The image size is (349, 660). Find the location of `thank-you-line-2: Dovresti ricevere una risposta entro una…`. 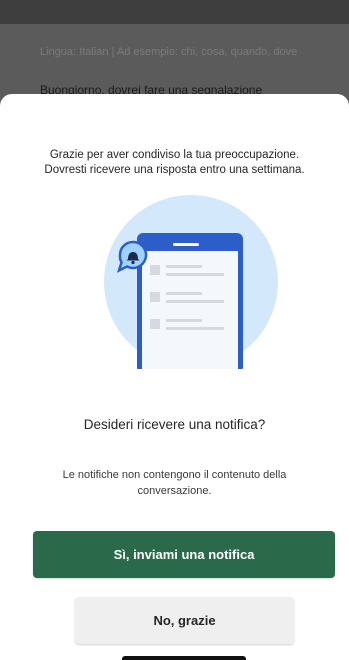

thank-you-line-2: Dovresti ricevere una risposta entro una… is located at coordinates (174, 170).